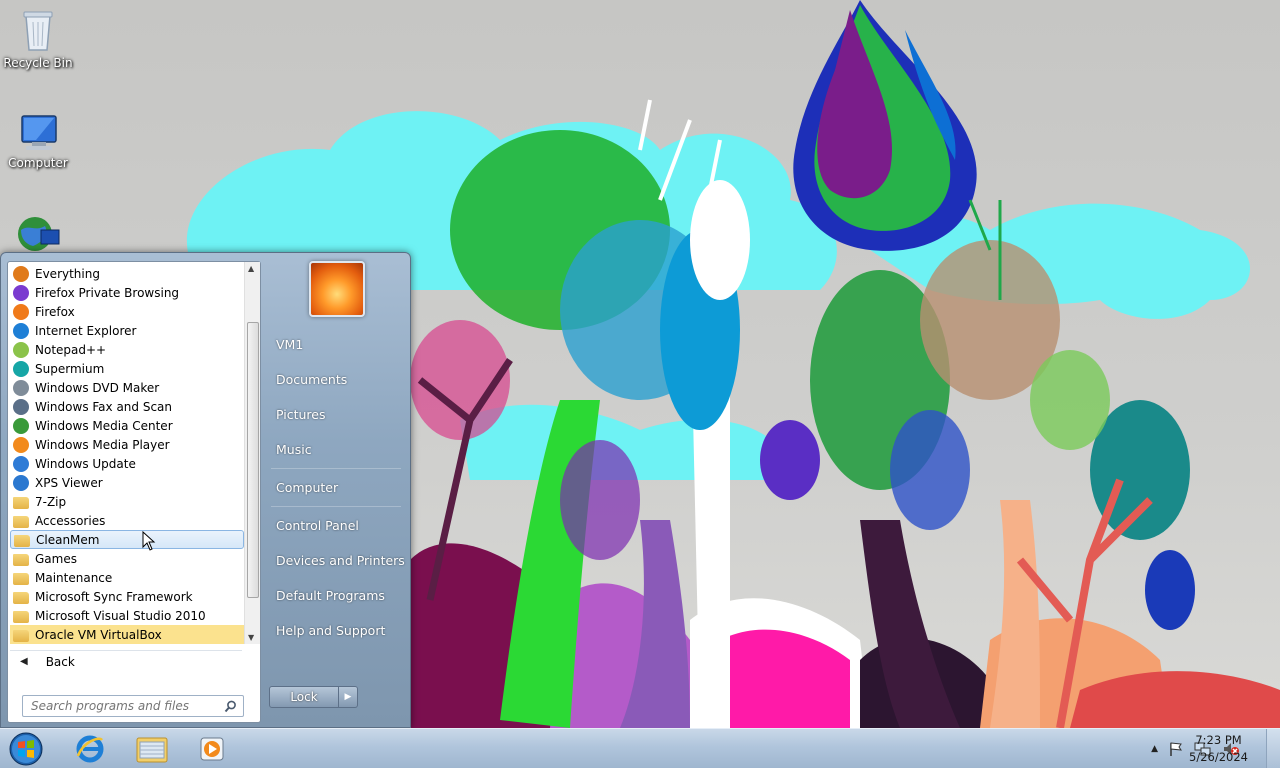  What do you see at coordinates (74, 577) in the screenshot?
I see `program-label: Maintenance` at bounding box center [74, 577].